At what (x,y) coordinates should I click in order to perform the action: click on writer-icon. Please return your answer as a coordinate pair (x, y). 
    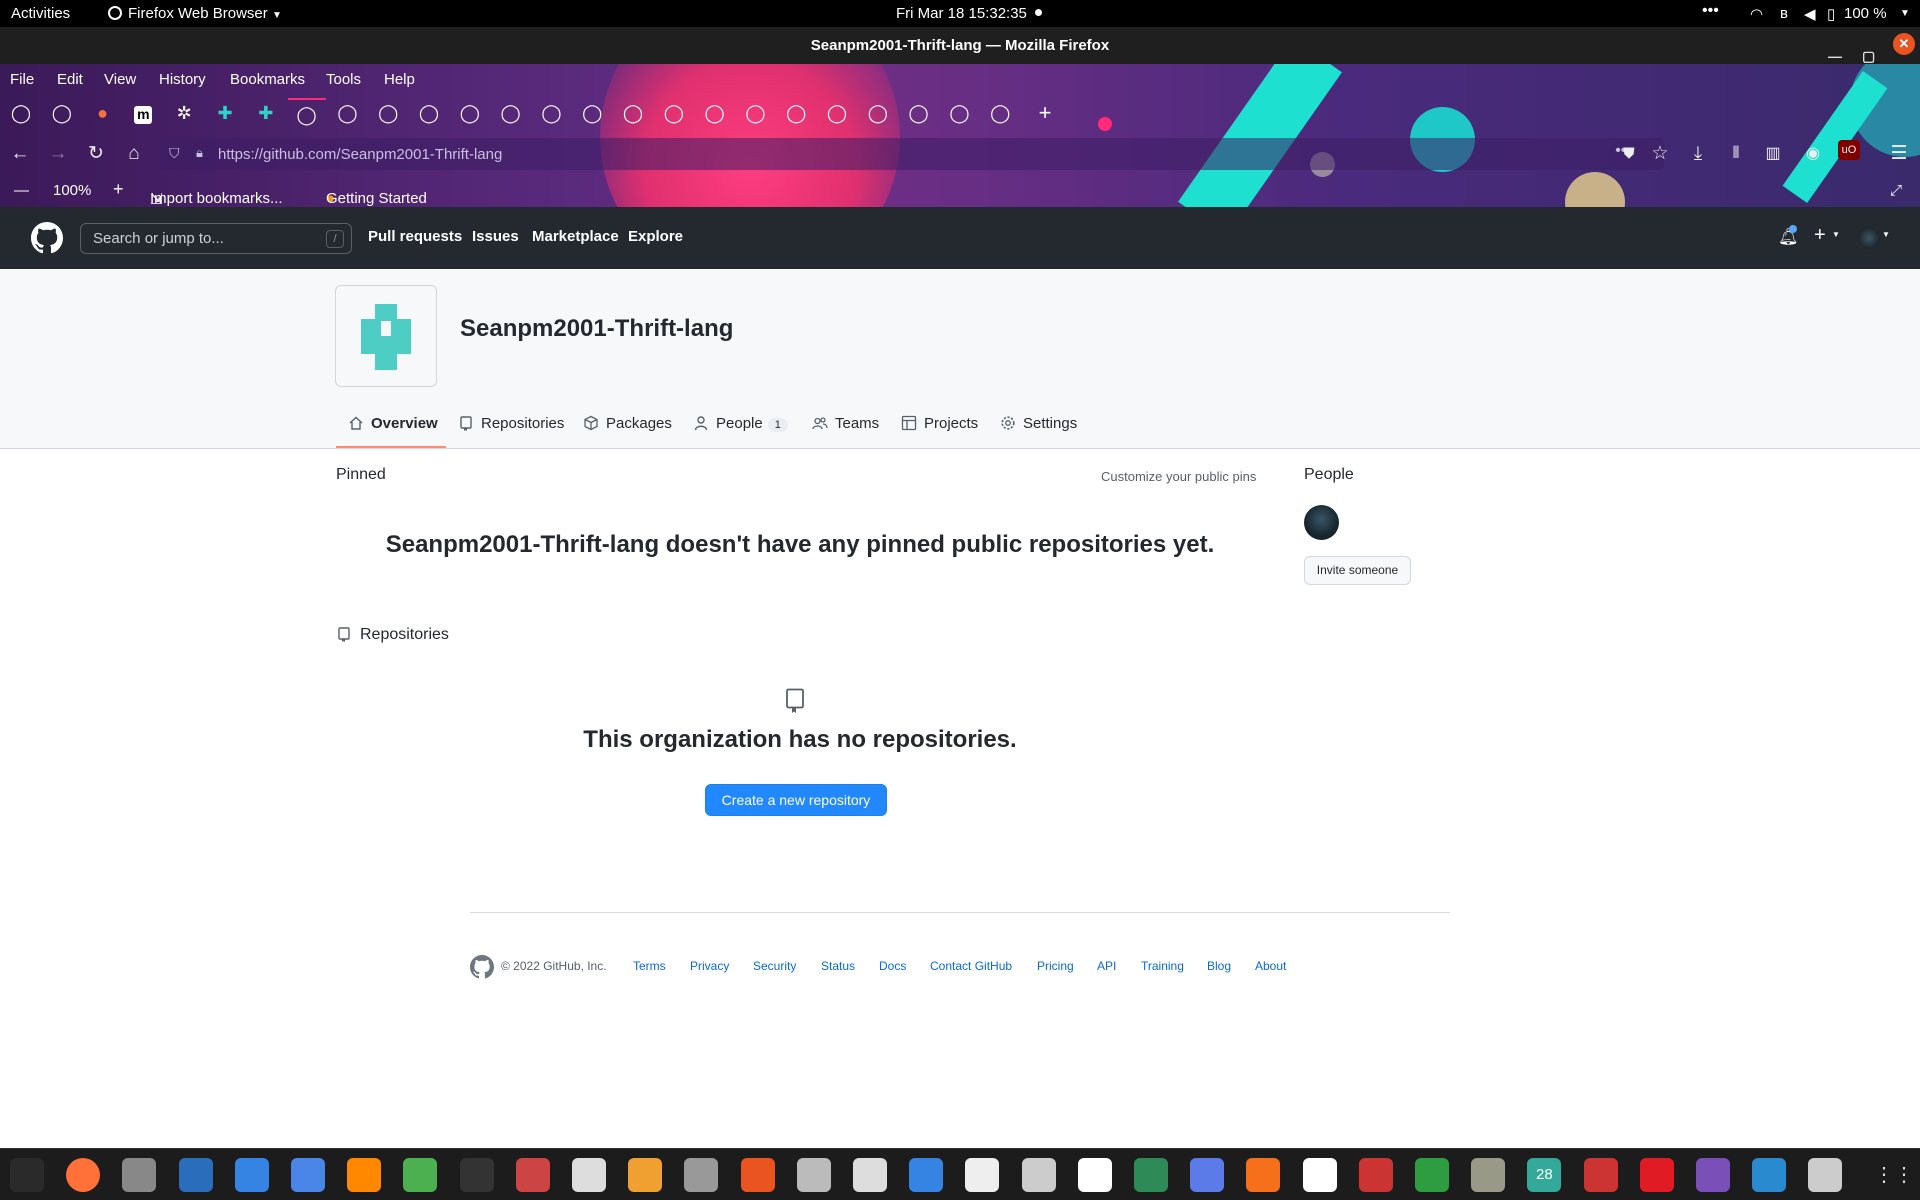
    Looking at the image, I should click on (195, 1175).